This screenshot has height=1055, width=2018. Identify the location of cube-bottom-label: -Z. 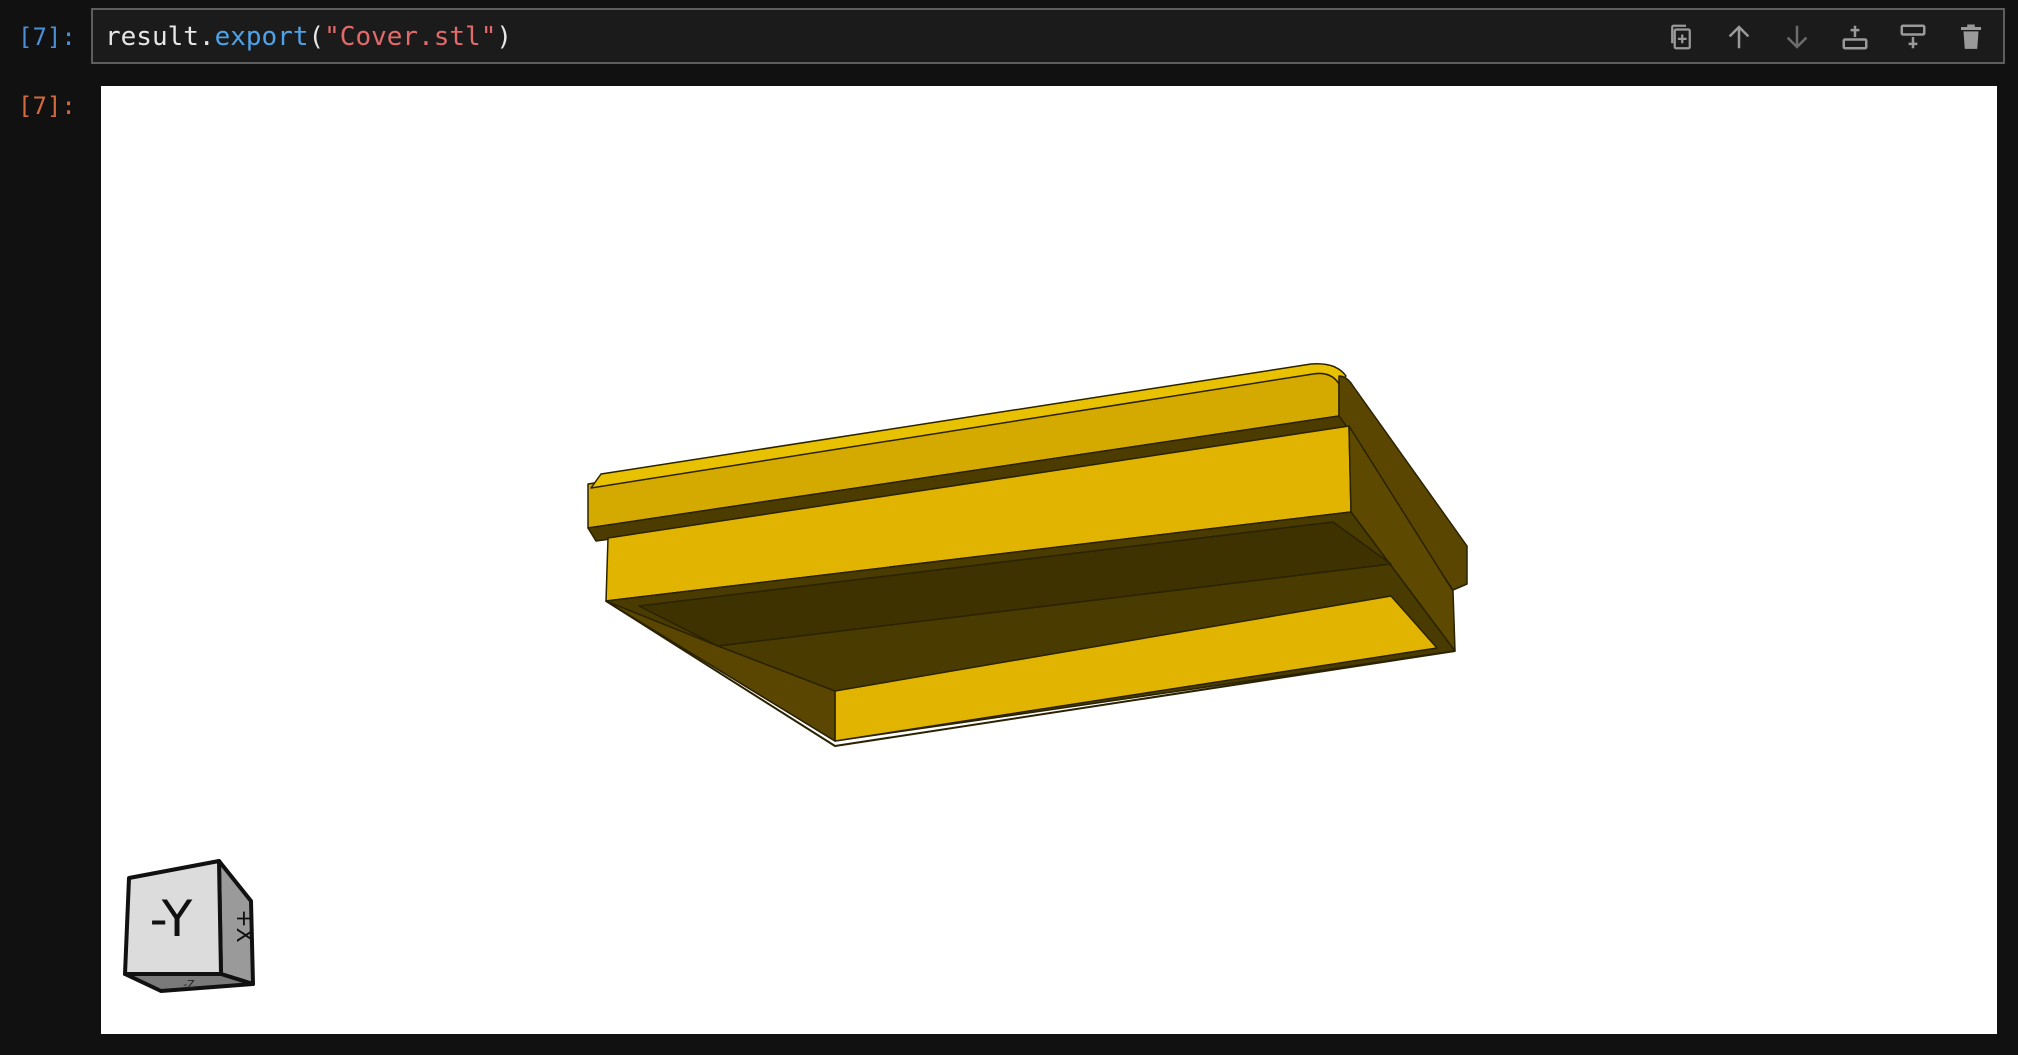
(189, 984).